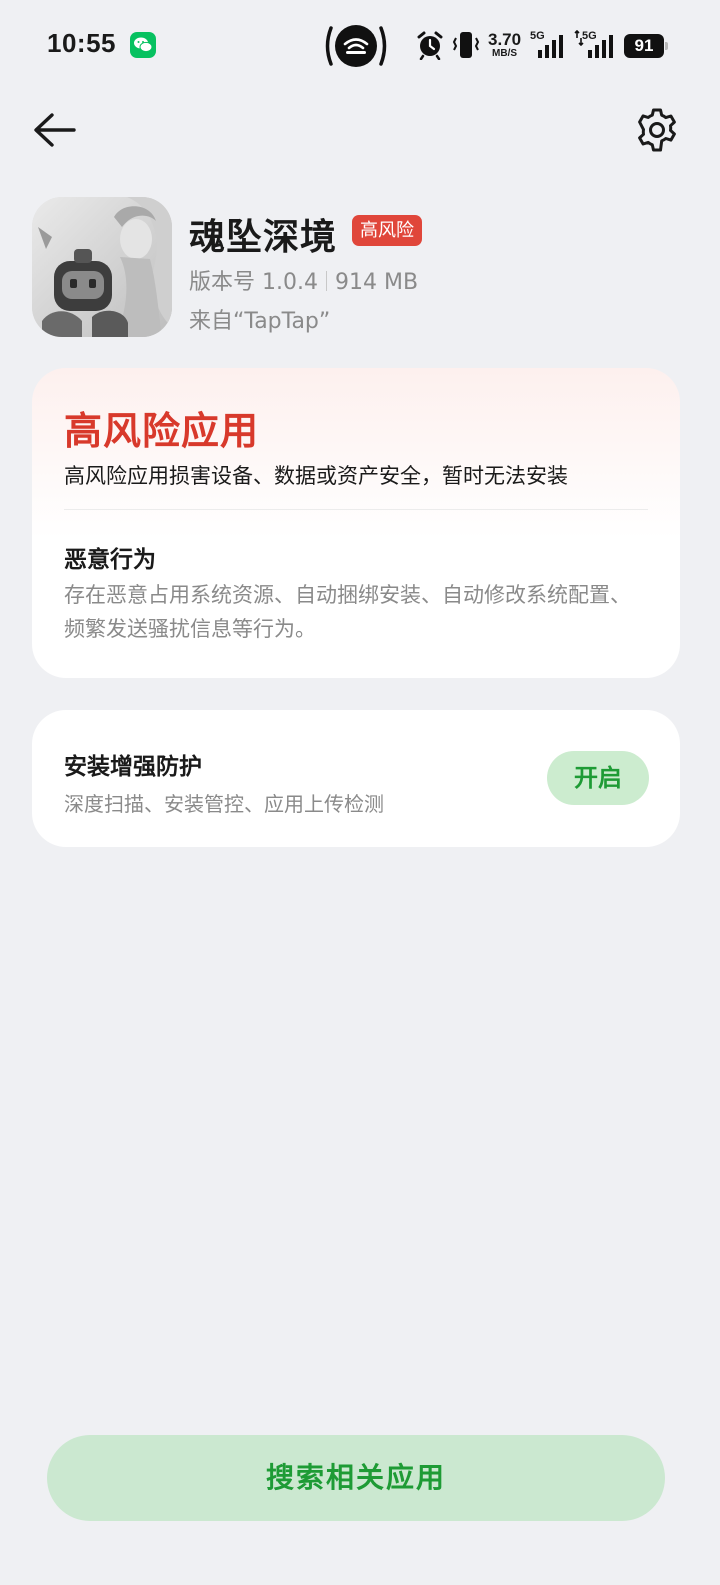  I want to click on enable-protection-button: 开启, so click(598, 778).